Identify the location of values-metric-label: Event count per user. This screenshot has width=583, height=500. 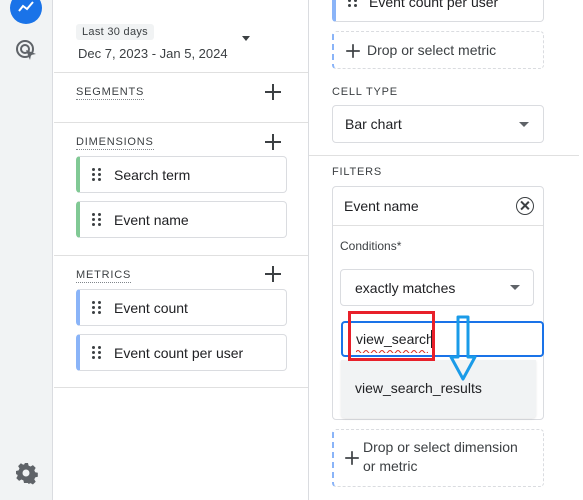
(434, 5).